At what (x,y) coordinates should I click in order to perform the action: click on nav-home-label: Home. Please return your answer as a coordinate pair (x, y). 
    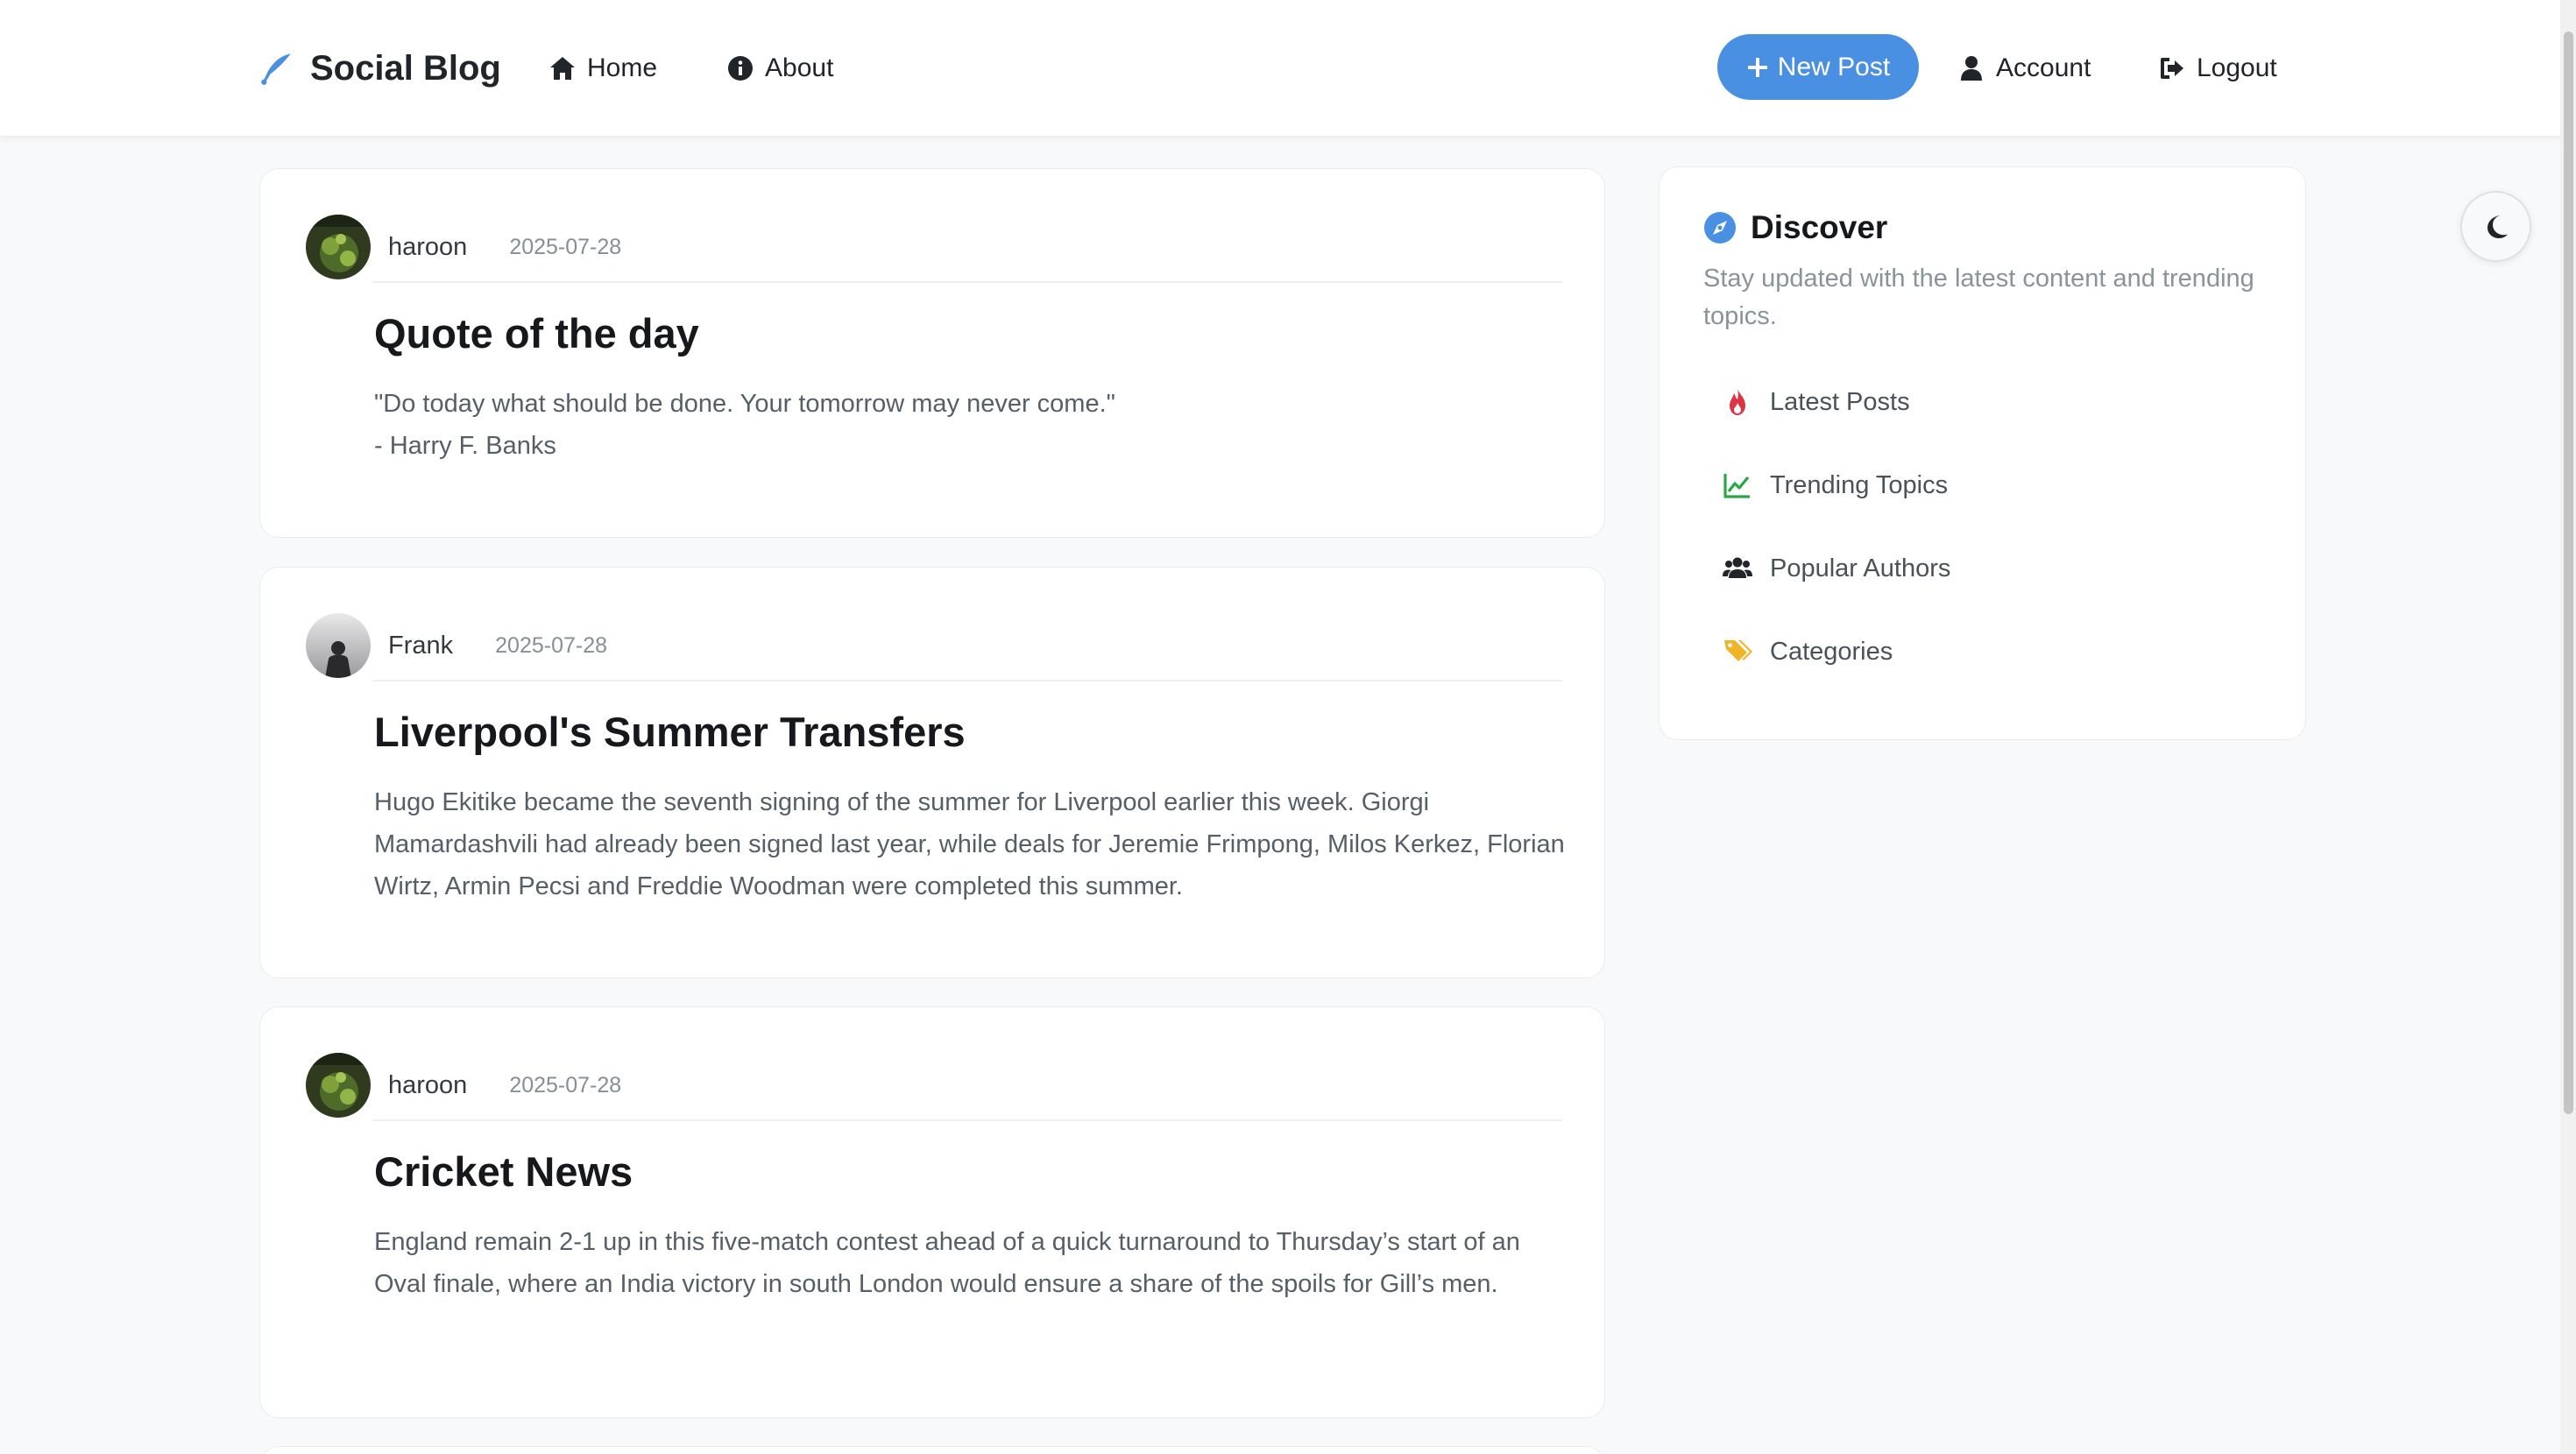
    Looking at the image, I should click on (622, 67).